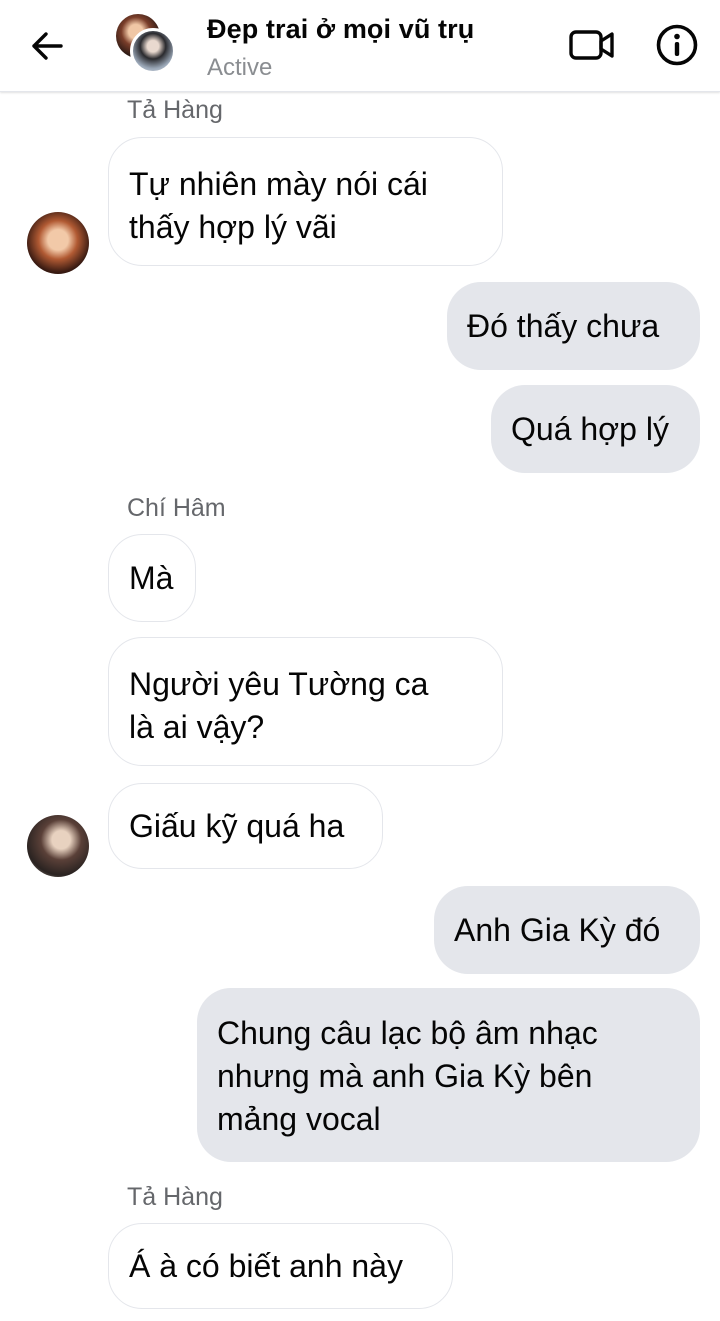 Image resolution: width=720 pixels, height=1321 pixels. I want to click on message-text: Mà, so click(151, 577).